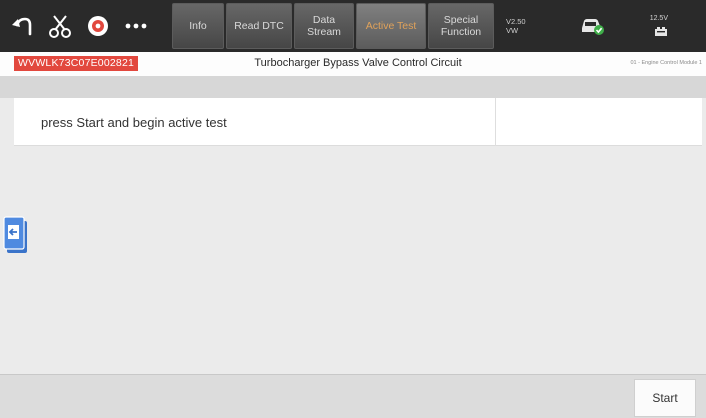 Image resolution: width=706 pixels, height=418 pixels. Describe the element at coordinates (353, 87) in the screenshot. I see `section-header` at that location.